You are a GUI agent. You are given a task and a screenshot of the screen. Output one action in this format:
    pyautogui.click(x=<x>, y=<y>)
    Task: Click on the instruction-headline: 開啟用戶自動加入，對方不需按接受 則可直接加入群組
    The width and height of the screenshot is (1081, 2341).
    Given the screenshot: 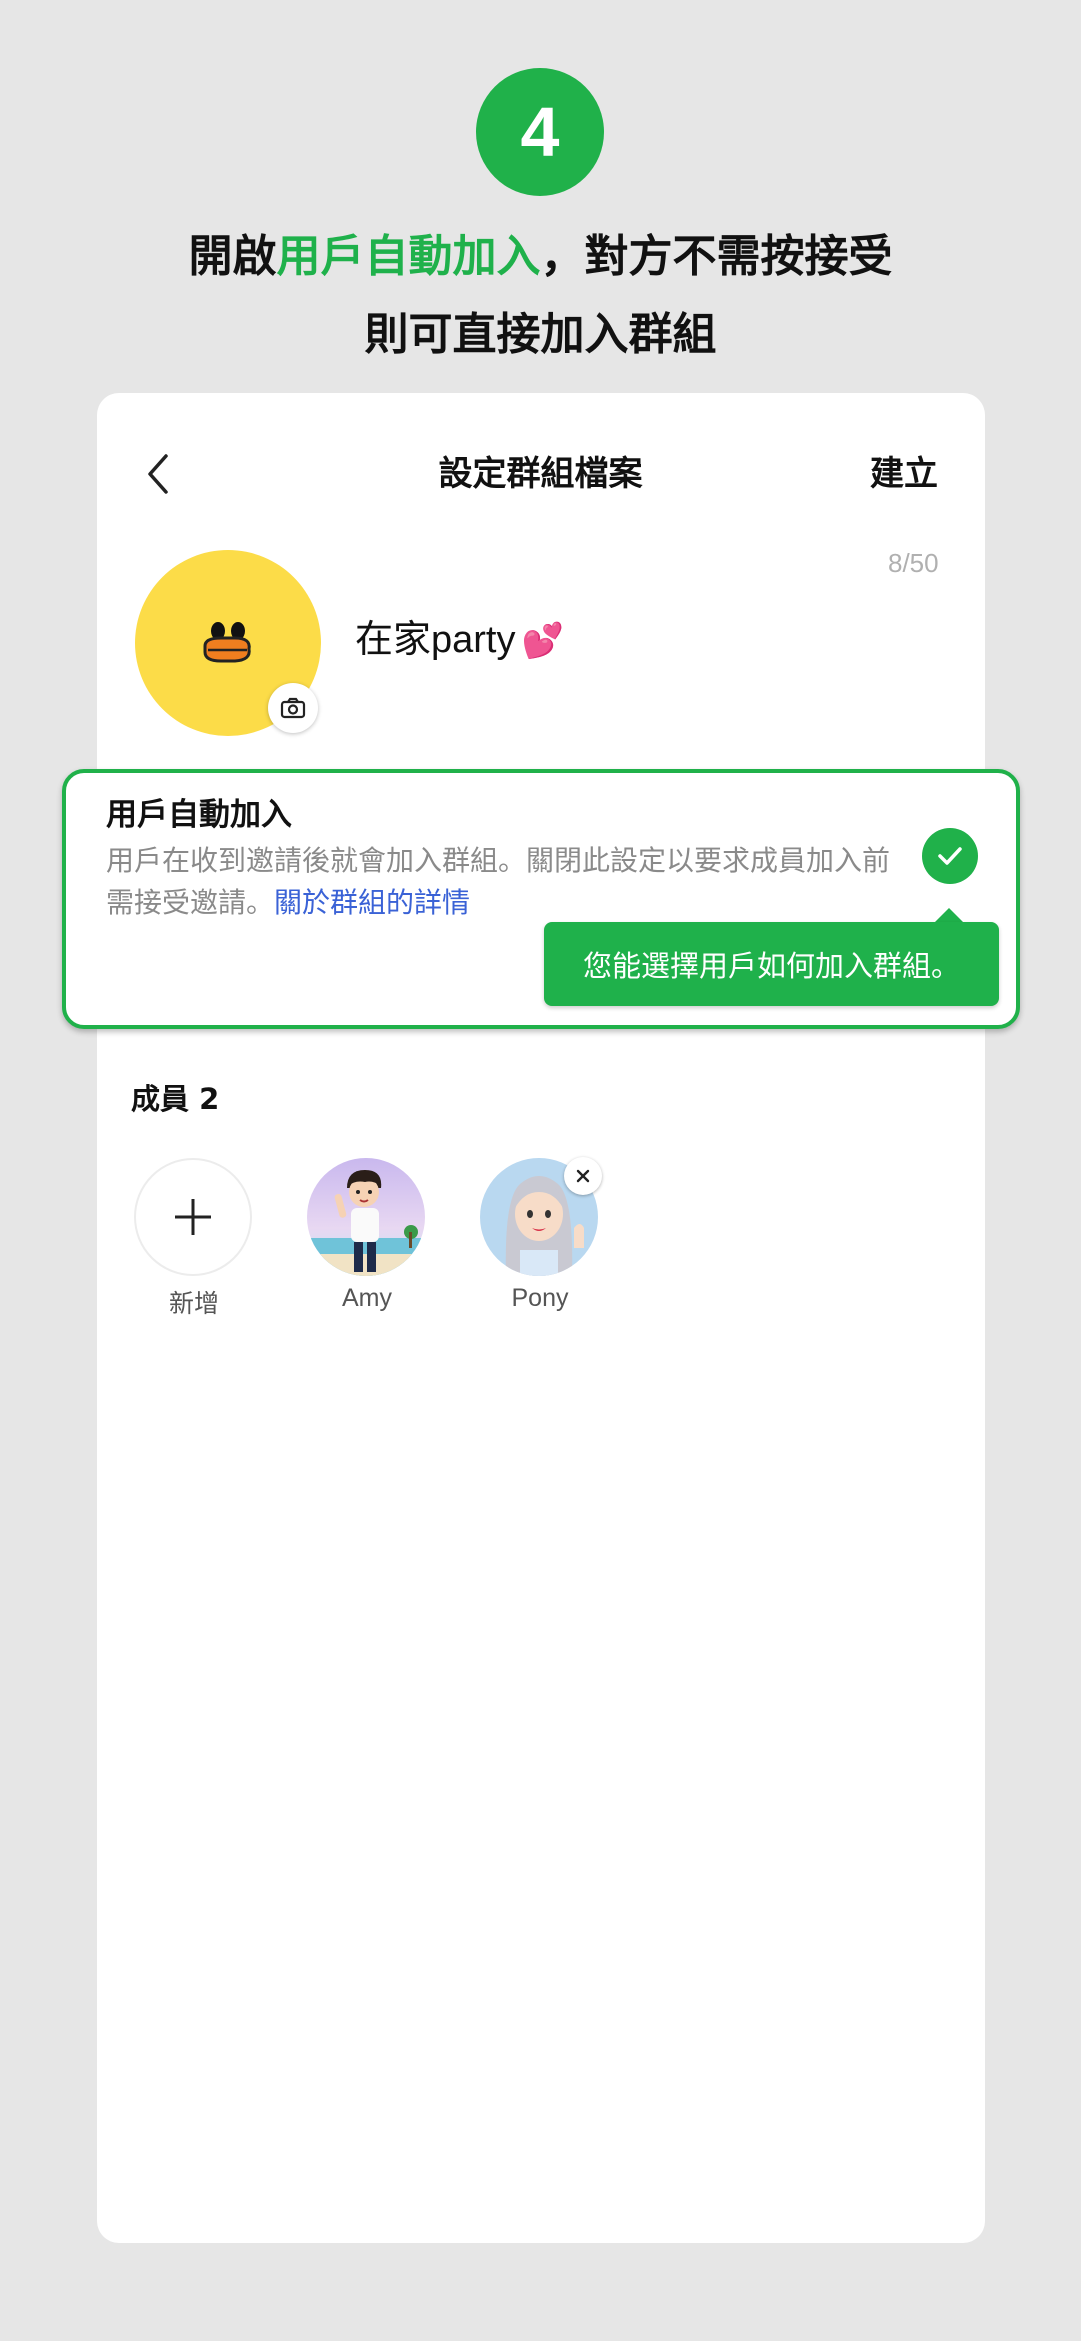 What is the action you would take?
    pyautogui.click(x=540, y=296)
    